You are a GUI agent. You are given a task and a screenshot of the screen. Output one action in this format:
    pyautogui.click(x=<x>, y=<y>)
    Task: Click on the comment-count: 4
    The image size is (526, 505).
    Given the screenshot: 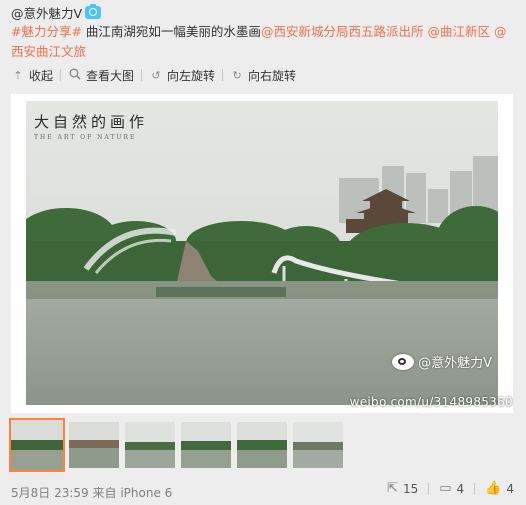 What is the action you would take?
    pyautogui.click(x=460, y=488)
    